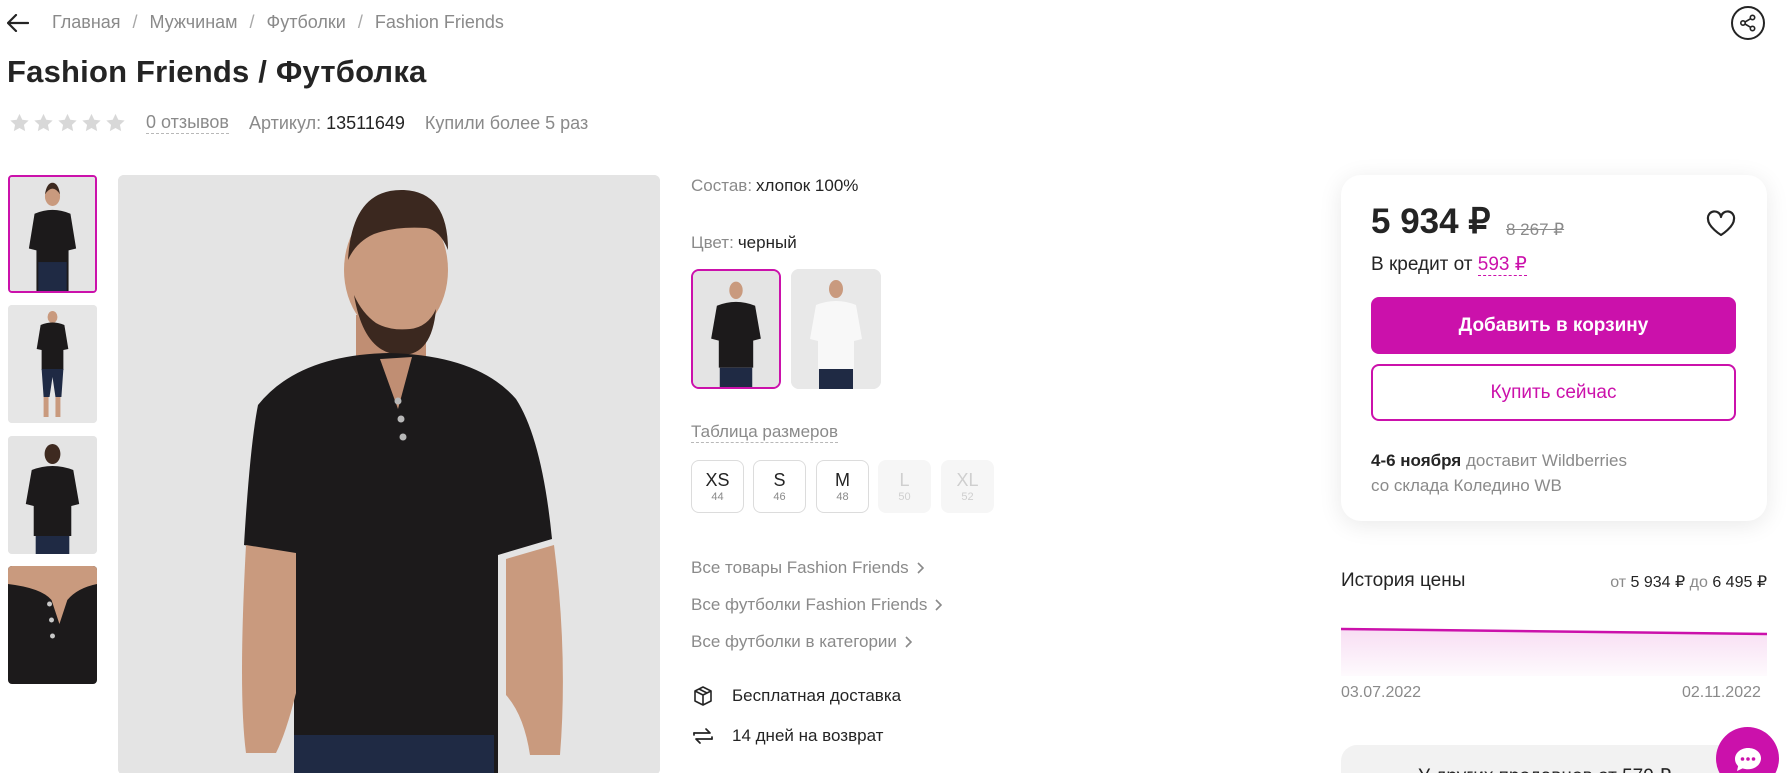  Describe the element at coordinates (1535, 229) in the screenshot. I see `old-price: 8 267 ₽` at that location.